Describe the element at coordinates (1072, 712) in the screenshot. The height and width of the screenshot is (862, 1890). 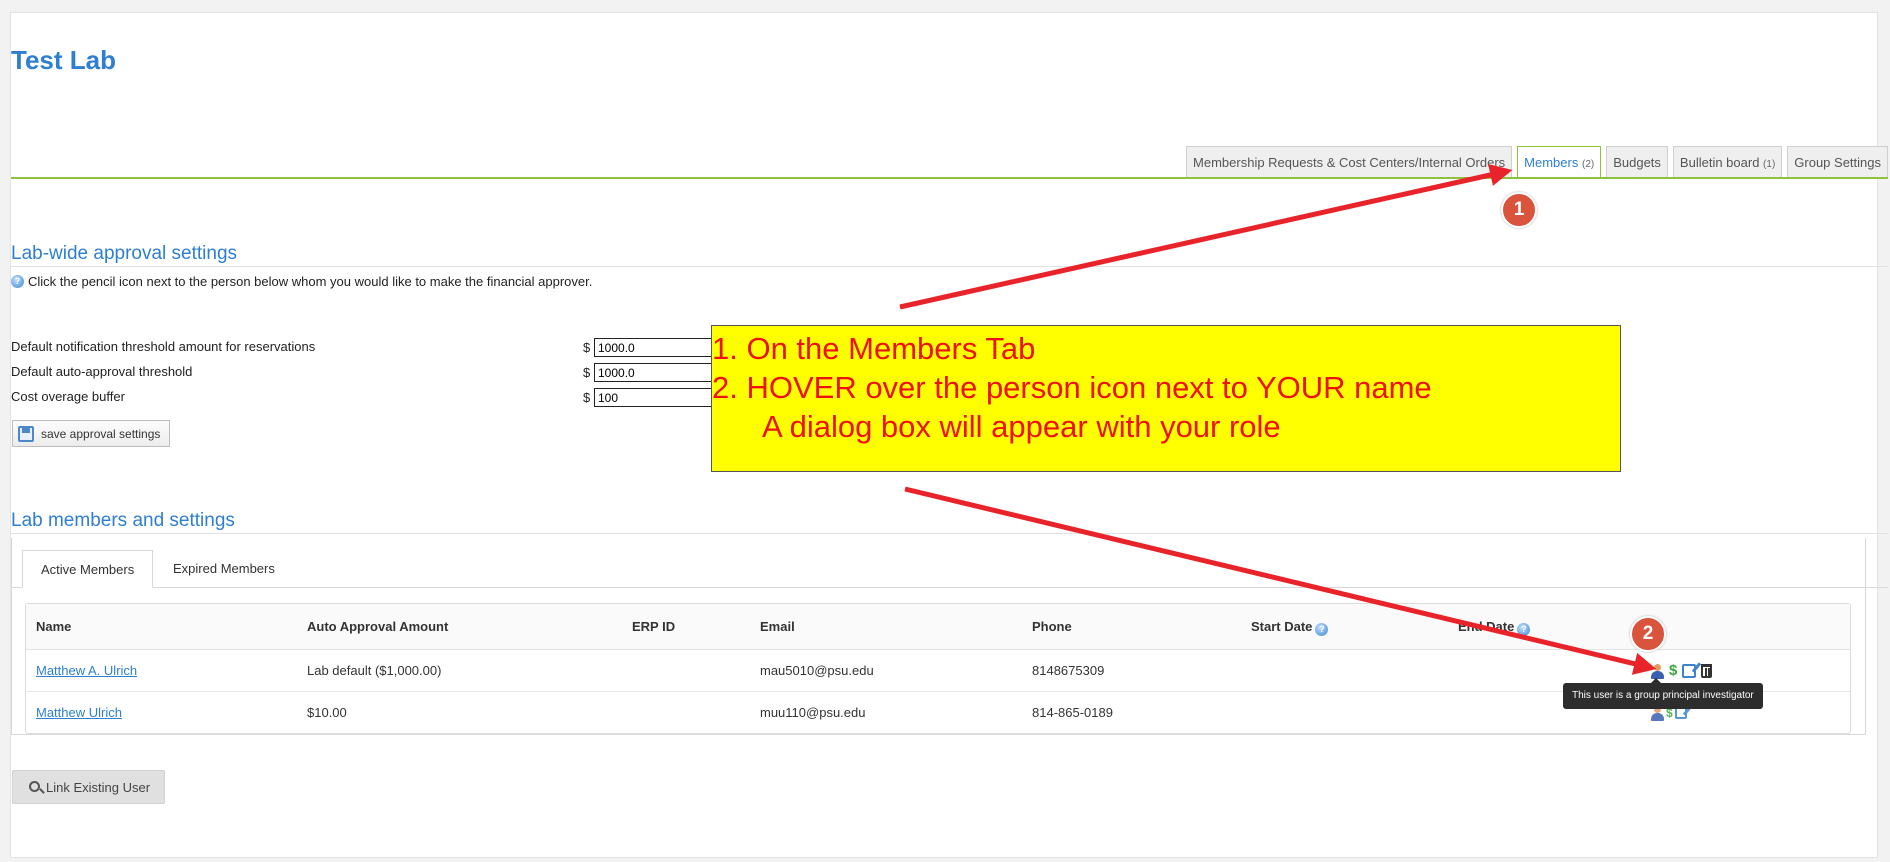
I see `phone-value: 814-865-0189` at that location.